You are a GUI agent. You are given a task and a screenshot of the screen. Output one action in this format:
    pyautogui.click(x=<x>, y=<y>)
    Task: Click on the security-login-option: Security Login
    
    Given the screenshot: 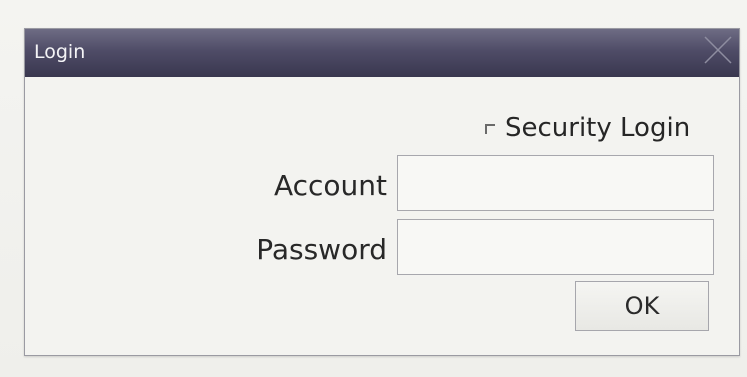 What is the action you would take?
    pyautogui.click(x=587, y=128)
    